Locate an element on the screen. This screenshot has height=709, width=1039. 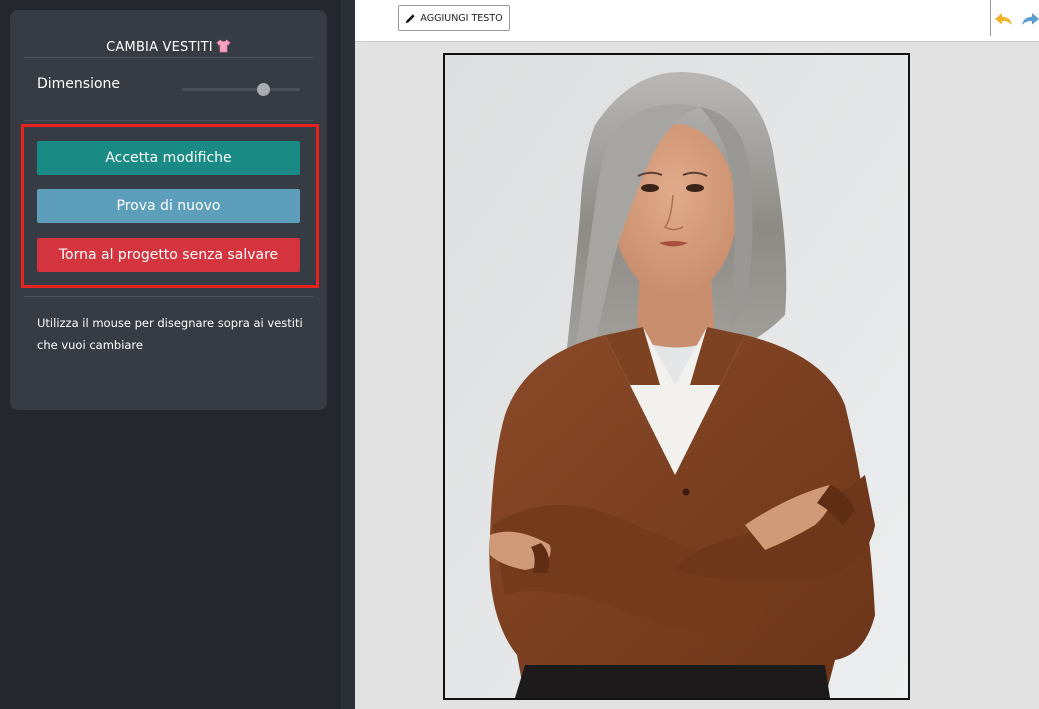
size-slider is located at coordinates (241, 89).